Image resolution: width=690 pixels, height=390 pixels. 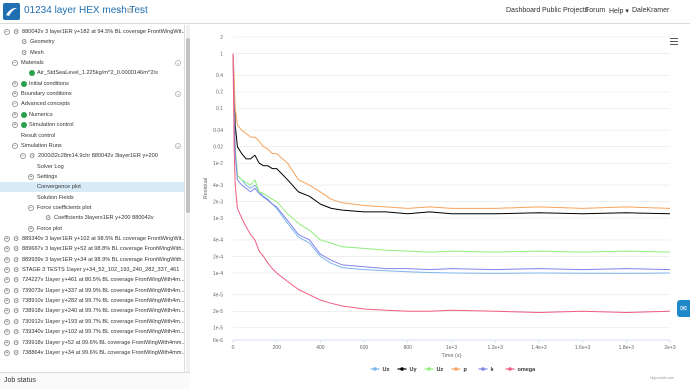 I want to click on nav-help: Help ▾, so click(x=619, y=11).